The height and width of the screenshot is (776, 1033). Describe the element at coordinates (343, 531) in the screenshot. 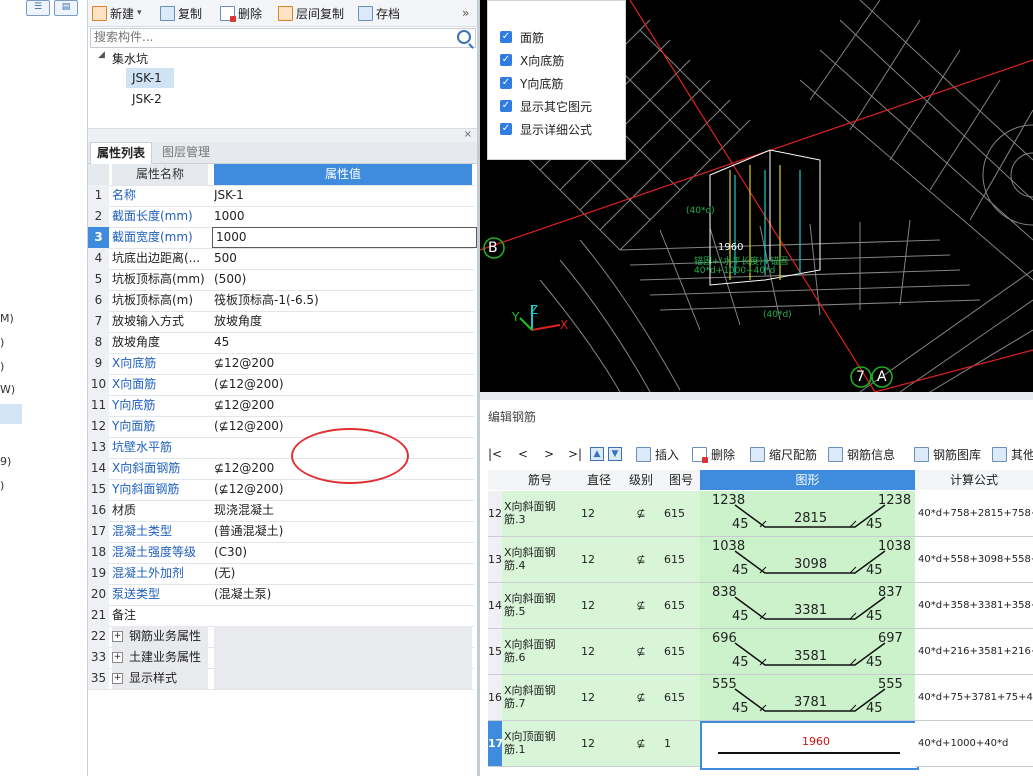

I see `property-value: (普通混凝土)` at that location.